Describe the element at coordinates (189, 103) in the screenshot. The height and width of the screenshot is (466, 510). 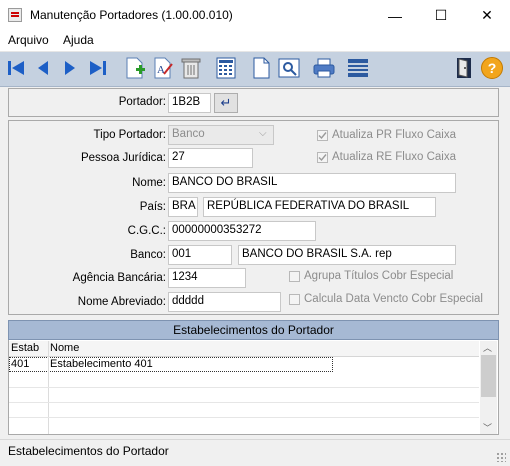
I see `portador-input: 1B2B` at that location.